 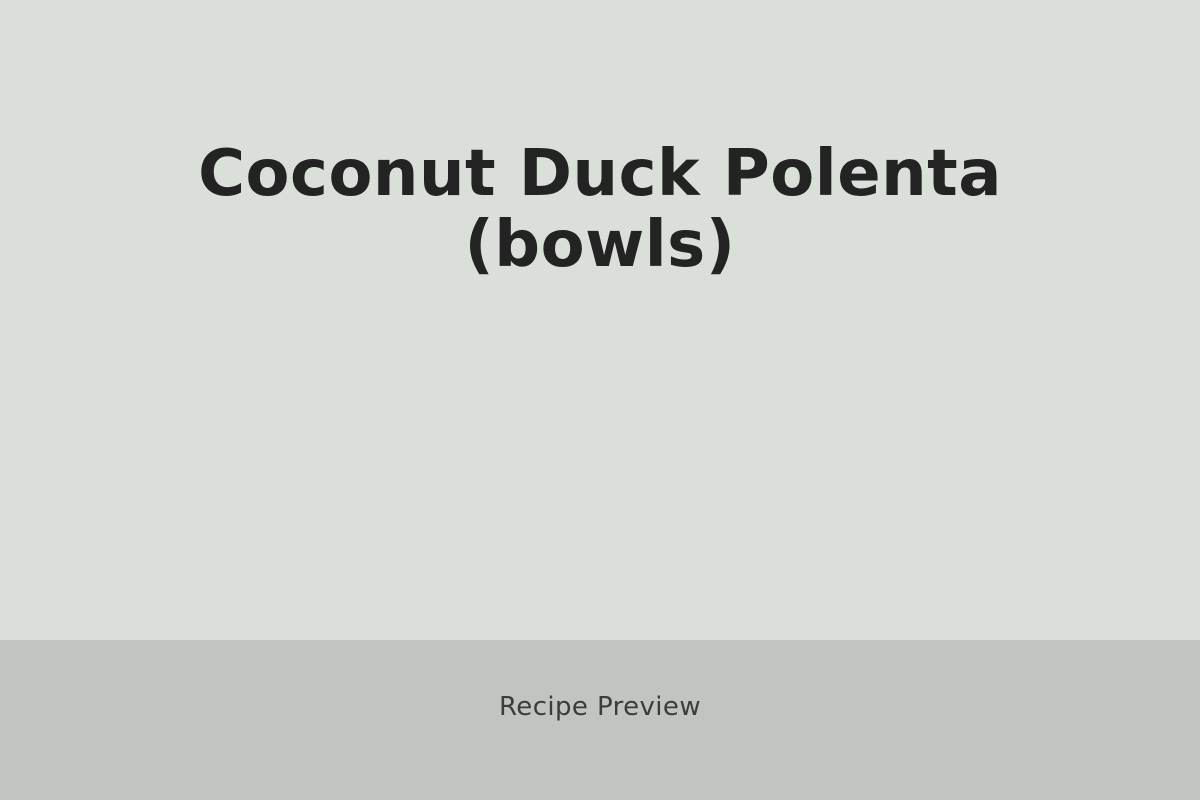 What do you see at coordinates (600, 174) in the screenshot?
I see `recipe-title-line-1: Coconut Duck Polenta` at bounding box center [600, 174].